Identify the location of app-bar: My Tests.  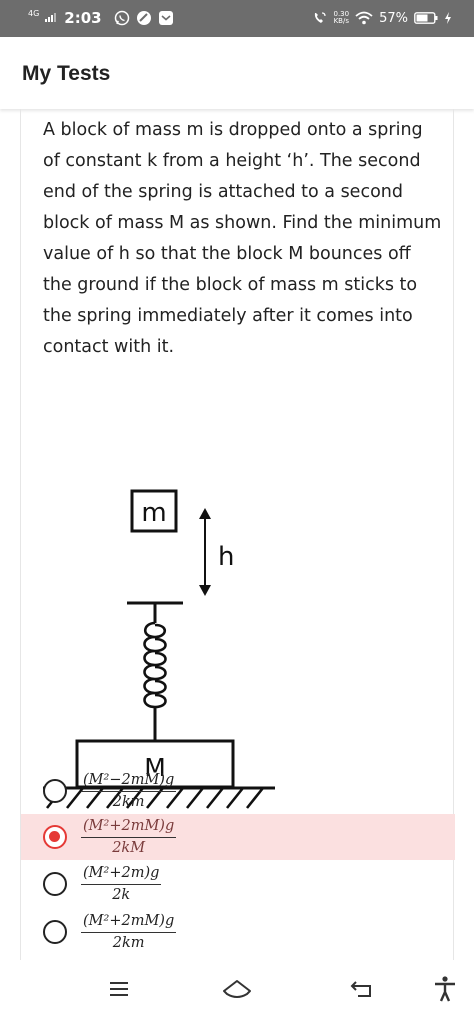
(237, 73).